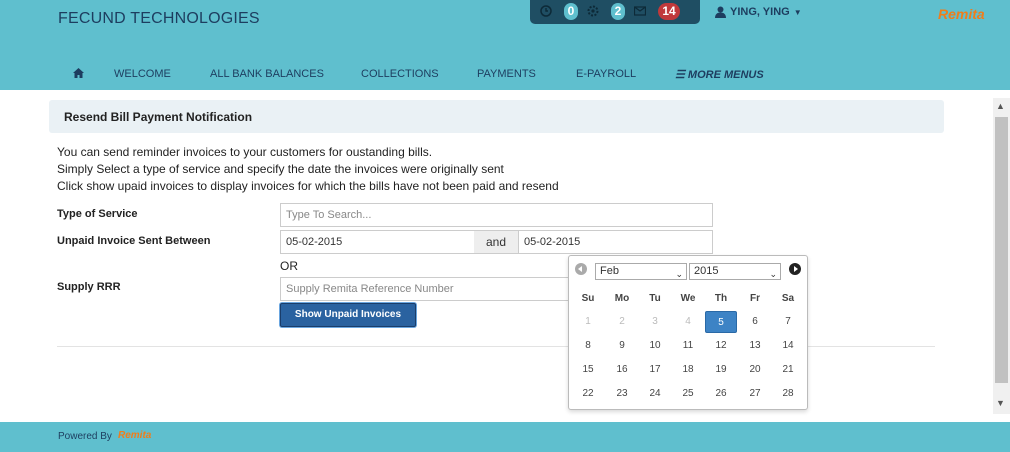 The image size is (1010, 452). What do you see at coordinates (496, 242) in the screenshot?
I see `and-addon: and` at bounding box center [496, 242].